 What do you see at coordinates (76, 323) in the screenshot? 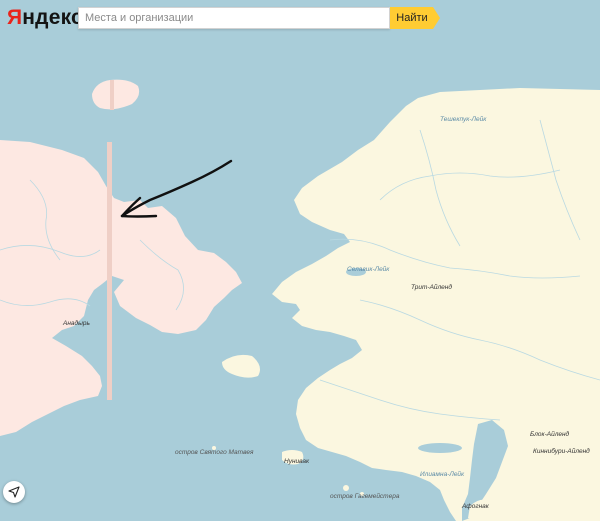
I see `label-anadyr: Анадырь` at bounding box center [76, 323].